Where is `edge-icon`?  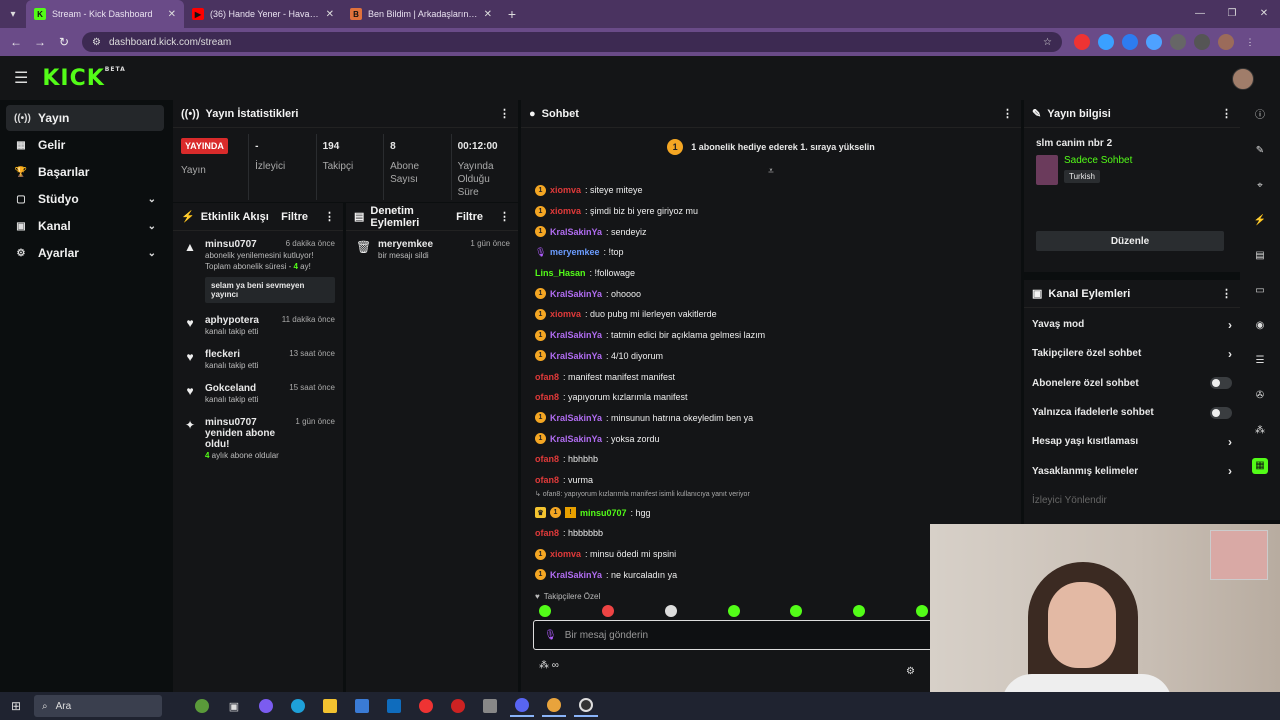
edge-icon is located at coordinates (298, 706).